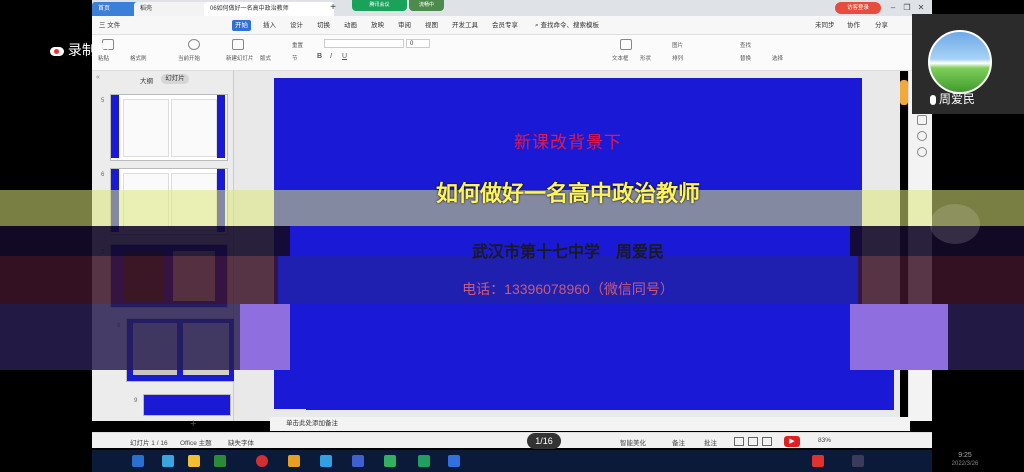  I want to click on microphone-icon, so click(933, 99).